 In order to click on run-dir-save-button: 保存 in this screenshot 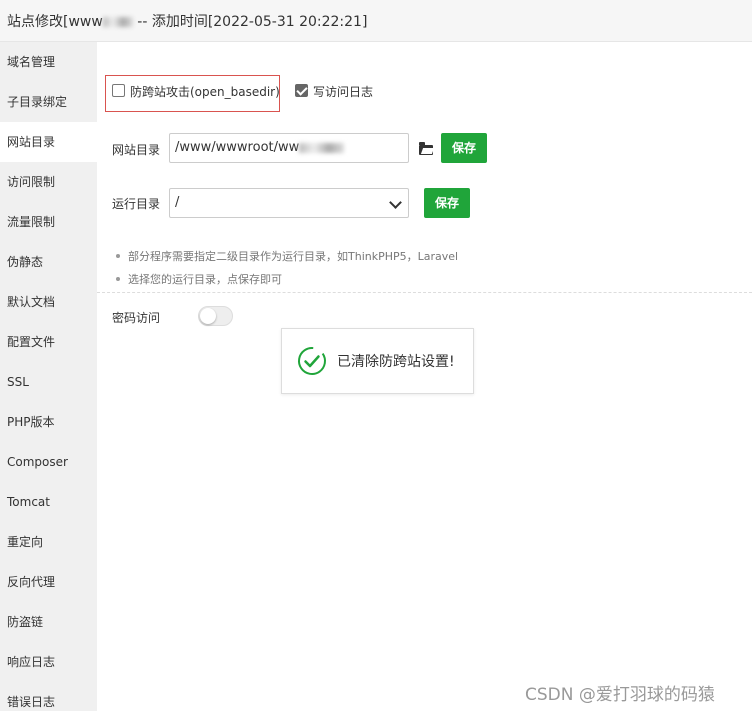, I will do `click(447, 203)`.